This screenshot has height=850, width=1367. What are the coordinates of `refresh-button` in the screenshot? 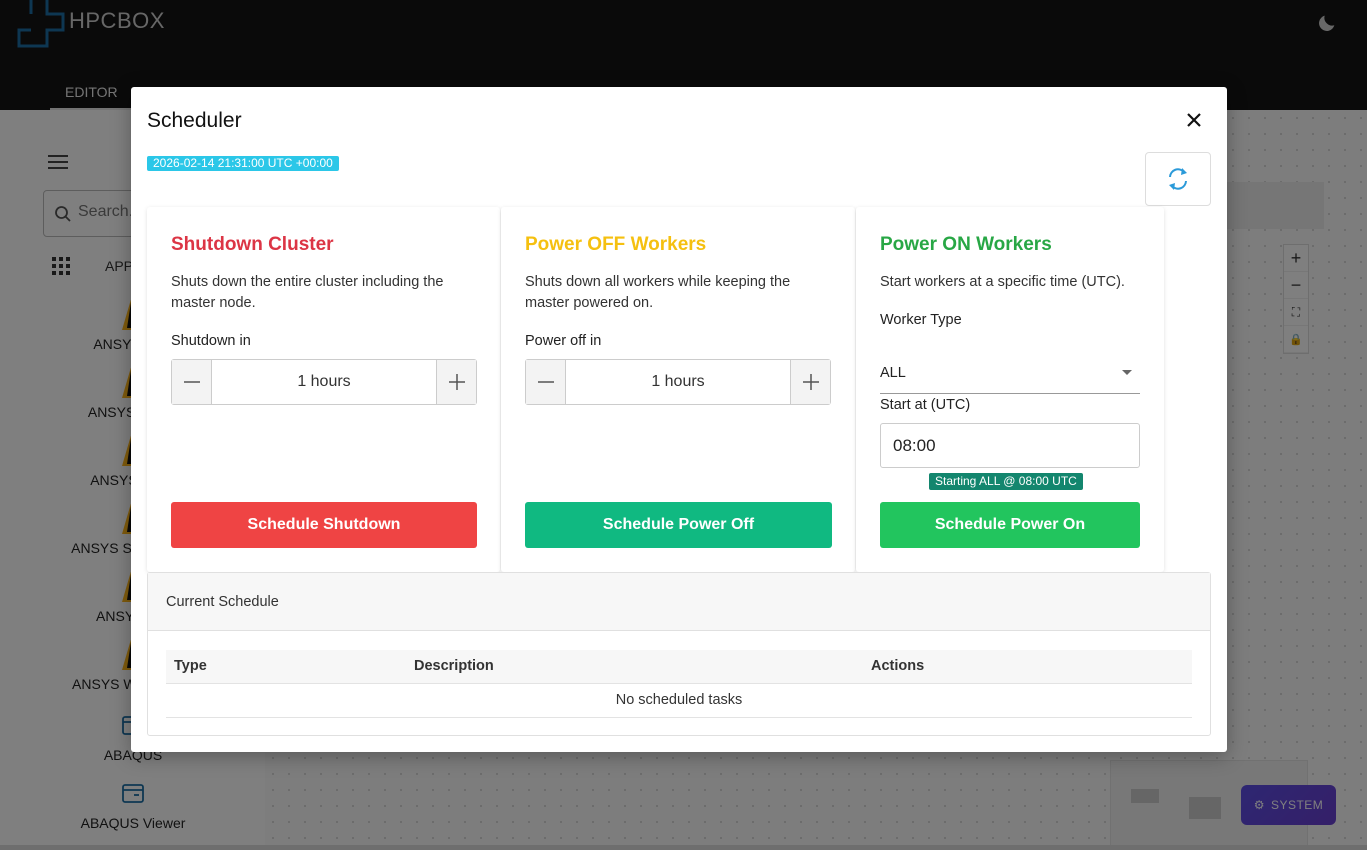 It's located at (1178, 179).